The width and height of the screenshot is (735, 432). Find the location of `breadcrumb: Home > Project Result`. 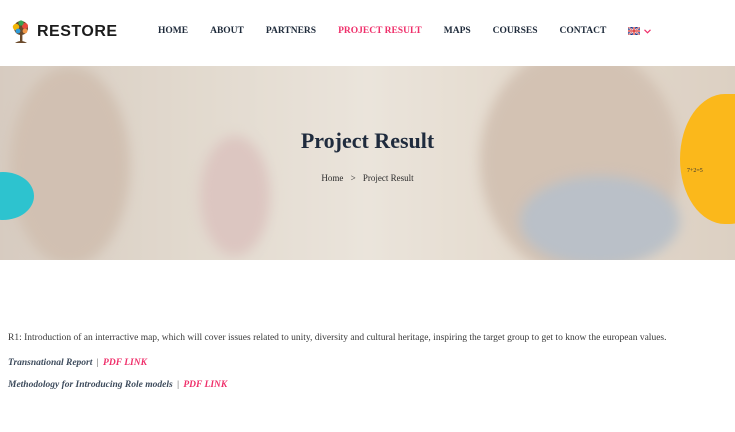

breadcrumb: Home > Project Result is located at coordinates (367, 178).